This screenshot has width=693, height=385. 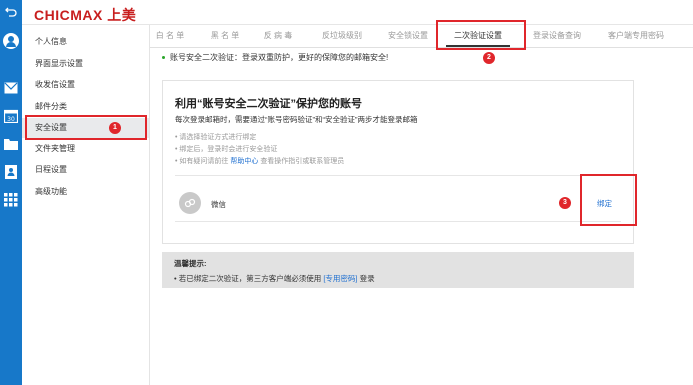 I want to click on card-subtitle: 每次登录邮箱时，需要通过“账号密码验证”和“安全验证”两步才能登录邮箱, so click(x=296, y=119).